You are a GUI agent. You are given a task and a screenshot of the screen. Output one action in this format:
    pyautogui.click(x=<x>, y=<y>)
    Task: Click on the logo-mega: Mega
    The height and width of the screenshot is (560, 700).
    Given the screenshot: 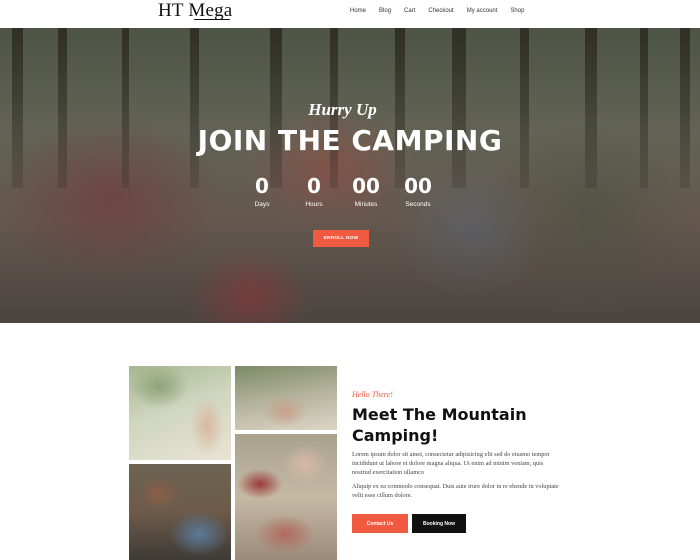 What is the action you would take?
    pyautogui.click(x=210, y=10)
    